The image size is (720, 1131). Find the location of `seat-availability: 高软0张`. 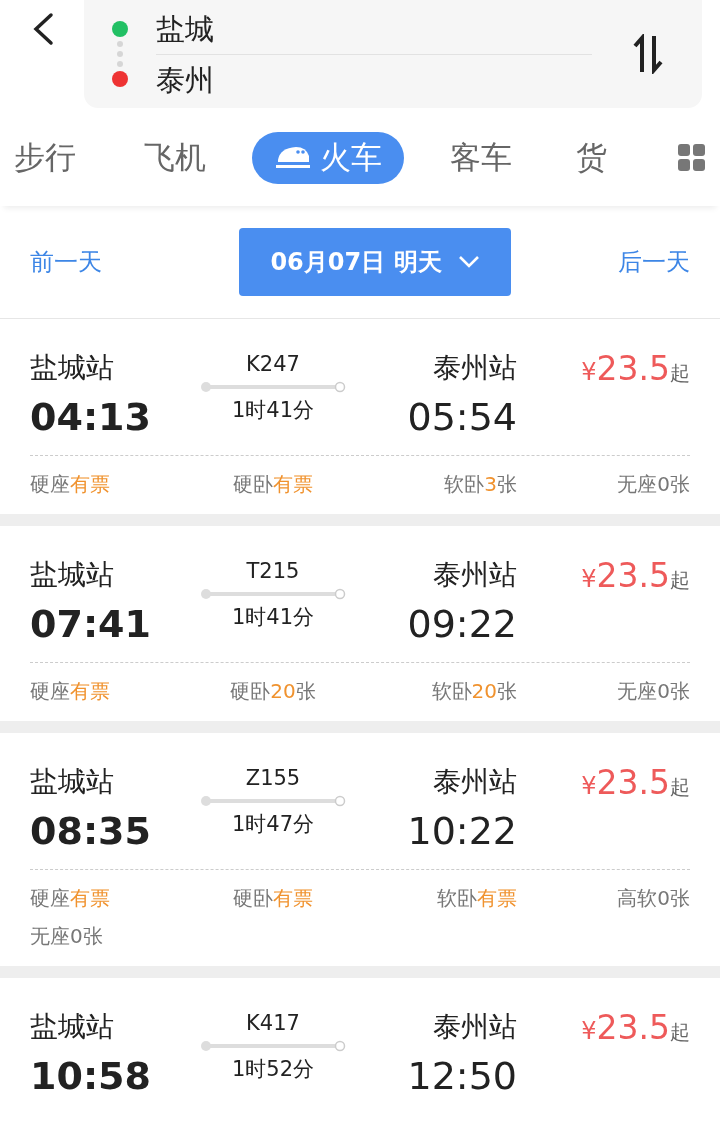

seat-availability: 高软0张 is located at coordinates (653, 898).